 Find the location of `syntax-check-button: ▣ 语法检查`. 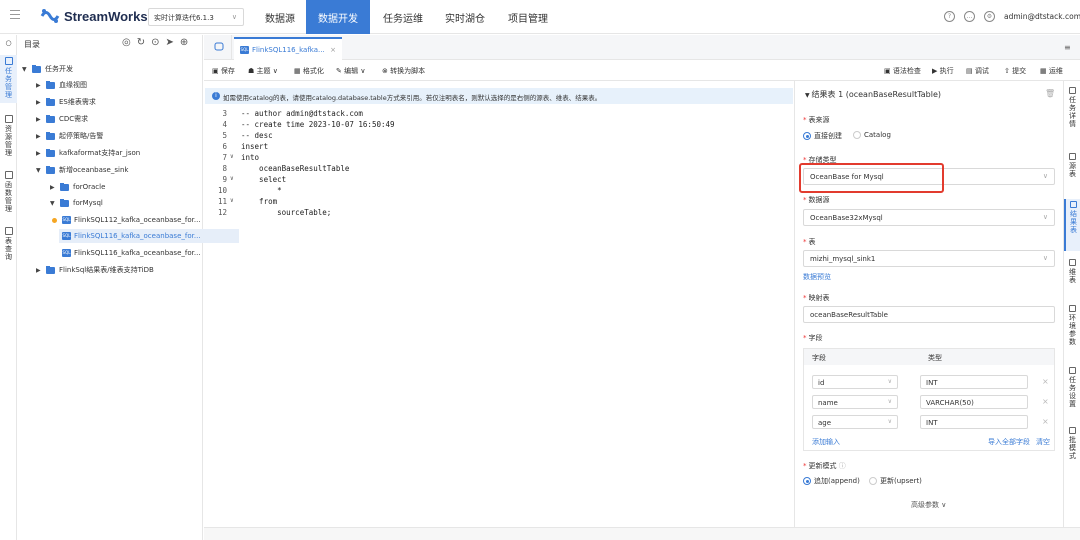

syntax-check-button: ▣ 语法检查 is located at coordinates (902, 71).